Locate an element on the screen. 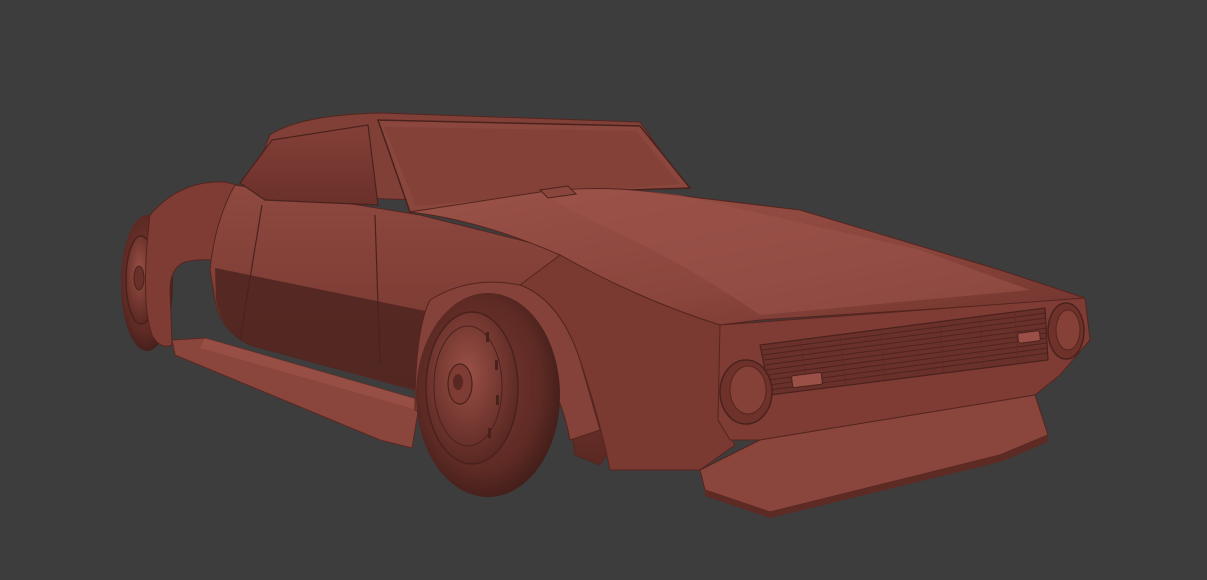 Image resolution: width=1207 pixels, height=580 pixels. right-headlight is located at coordinates (1066, 331).